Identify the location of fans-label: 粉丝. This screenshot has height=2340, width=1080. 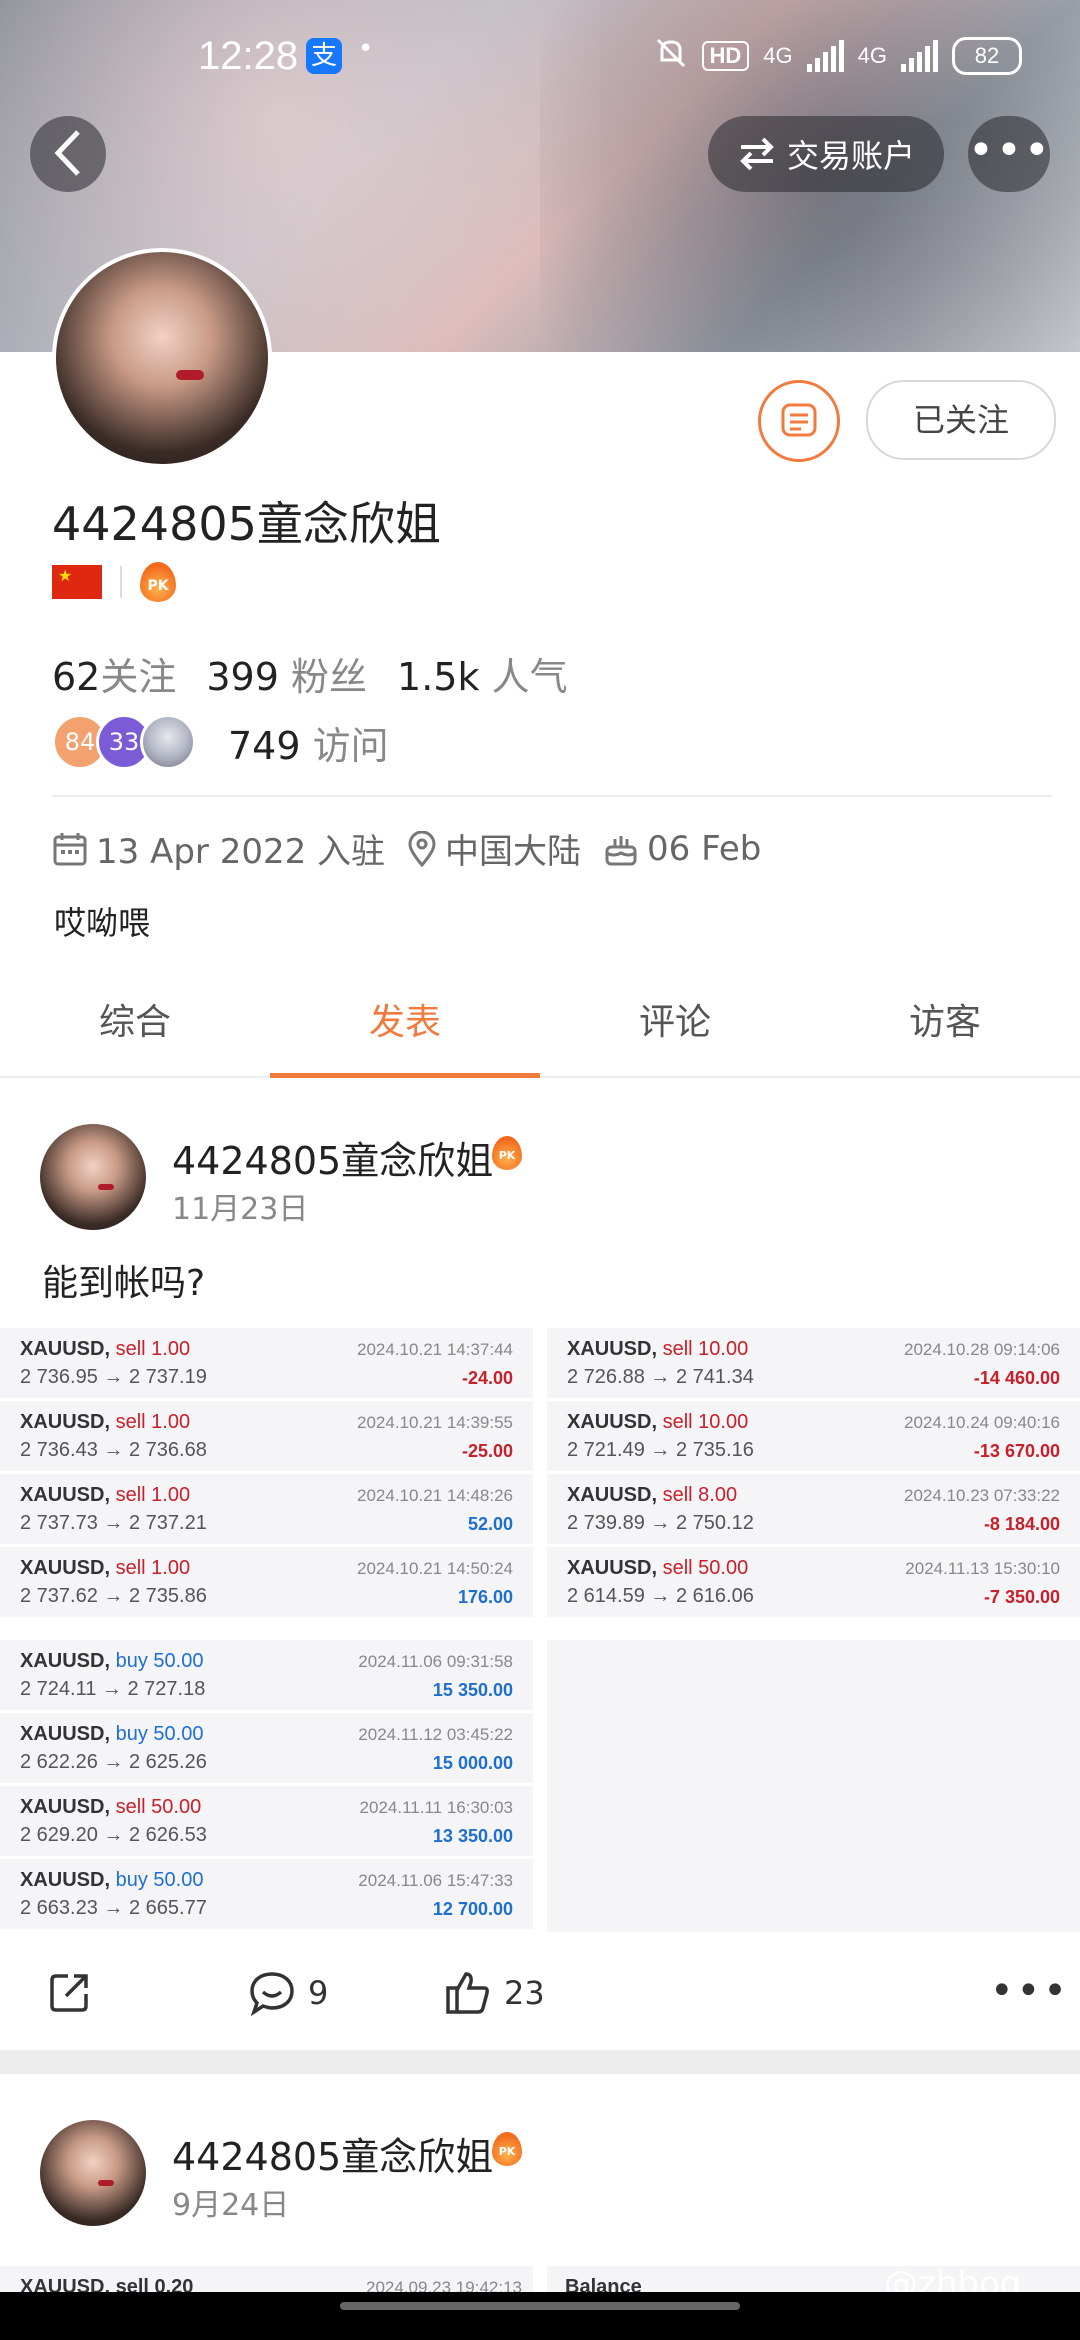
(329, 677).